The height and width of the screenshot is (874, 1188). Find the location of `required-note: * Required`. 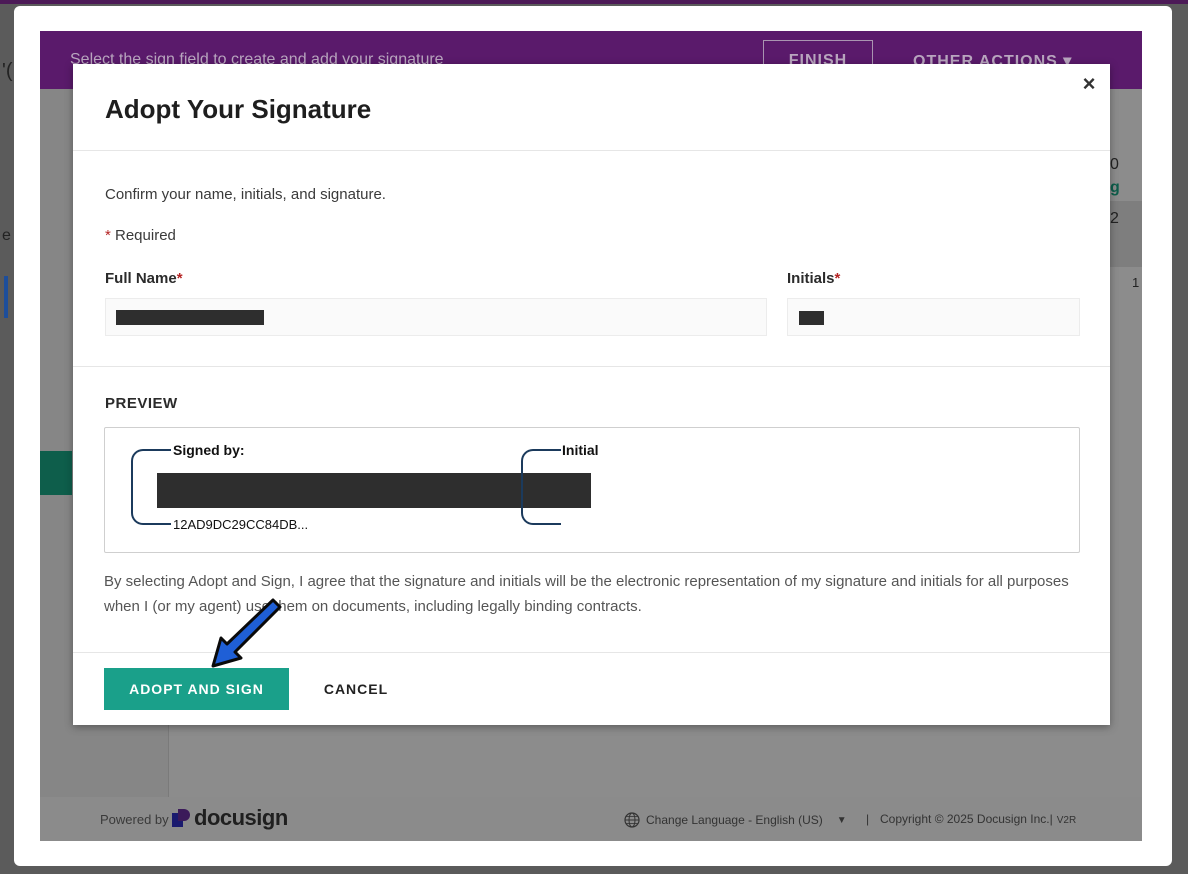

required-note: * Required is located at coordinates (140, 235).